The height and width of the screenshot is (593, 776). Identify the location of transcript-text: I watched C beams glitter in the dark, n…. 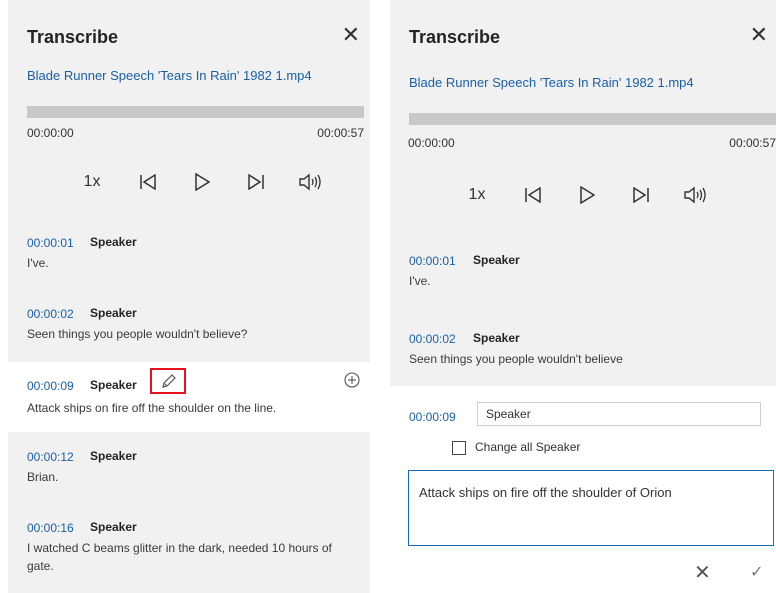
(179, 557).